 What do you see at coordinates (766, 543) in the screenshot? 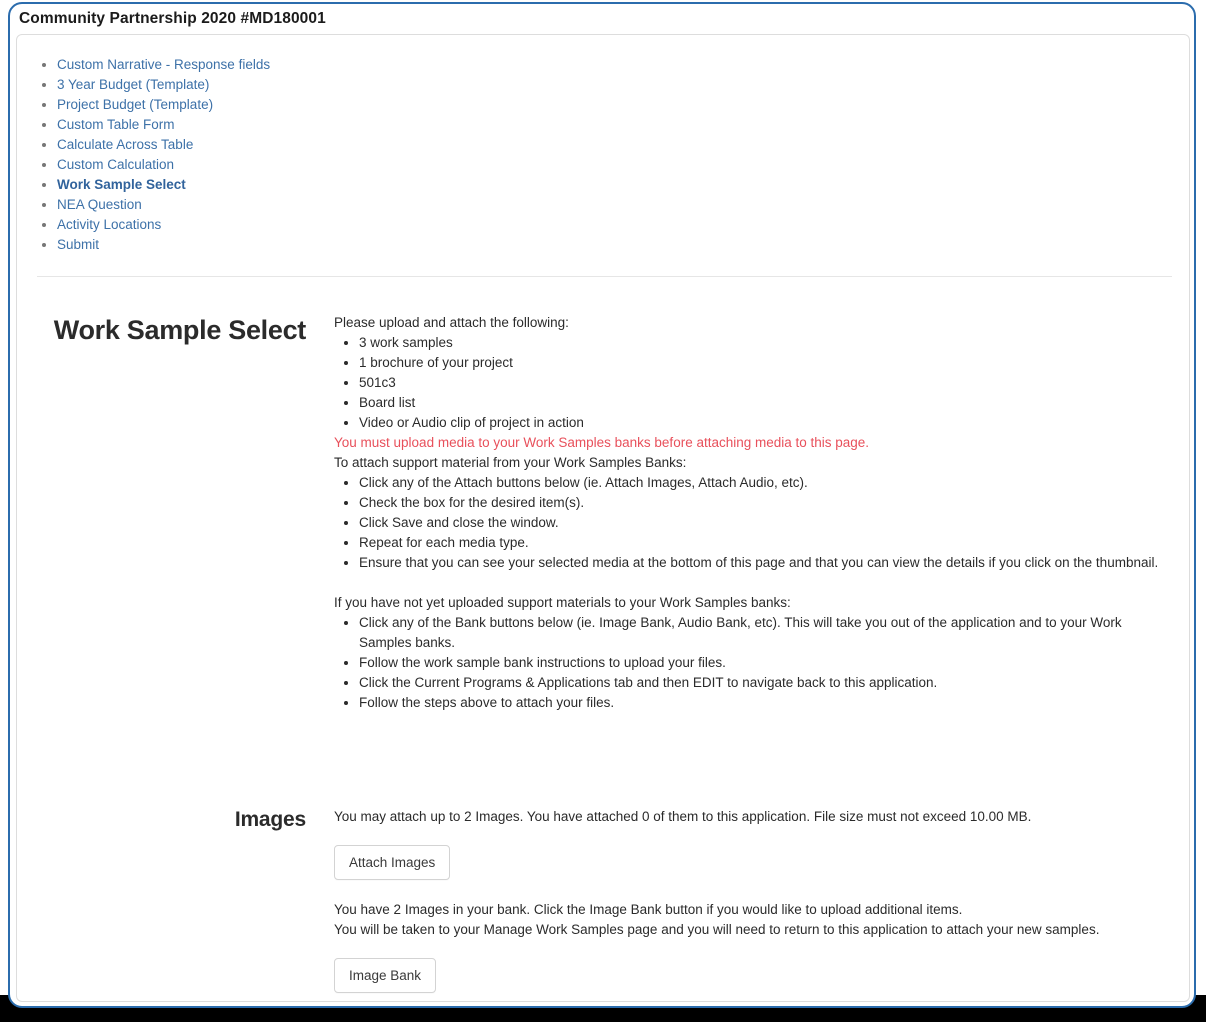
I see `list-item: Repeat for each media type.` at bounding box center [766, 543].